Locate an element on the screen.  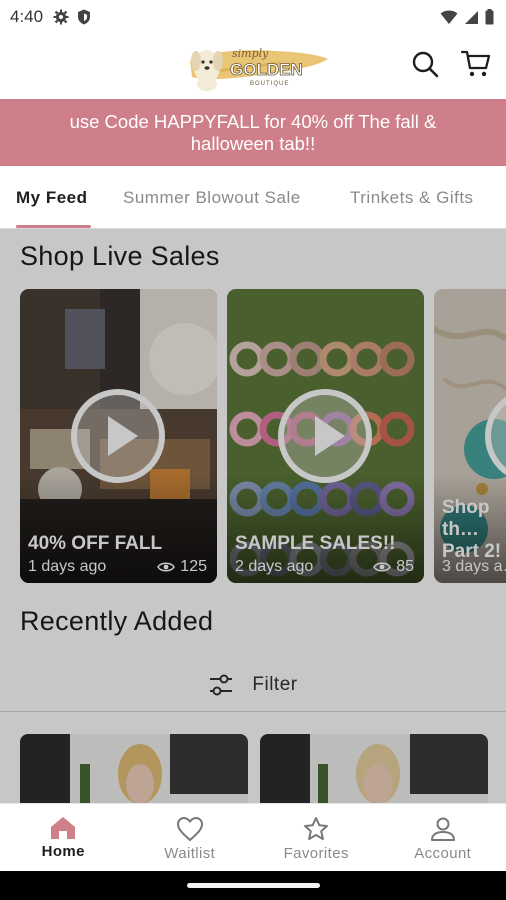
search-button is located at coordinates (425, 64).